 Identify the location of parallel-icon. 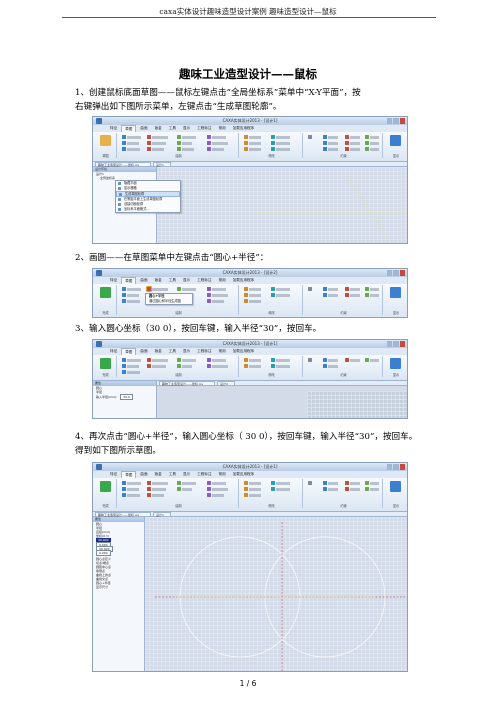
(325, 149).